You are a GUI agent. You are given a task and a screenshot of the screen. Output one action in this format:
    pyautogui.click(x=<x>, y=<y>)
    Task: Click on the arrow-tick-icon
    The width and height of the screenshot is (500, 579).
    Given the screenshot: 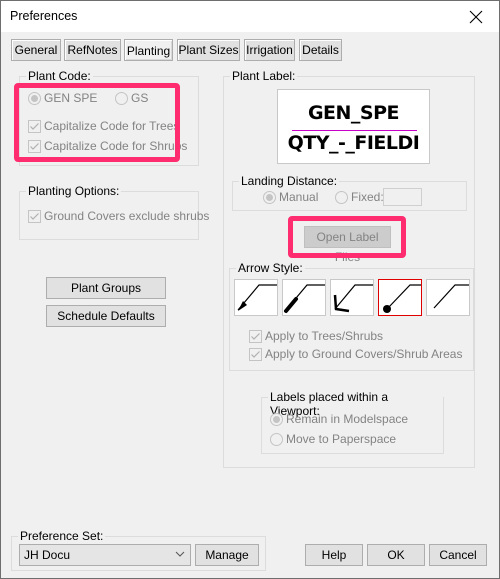 What is the action you would take?
    pyautogui.click(x=304, y=298)
    